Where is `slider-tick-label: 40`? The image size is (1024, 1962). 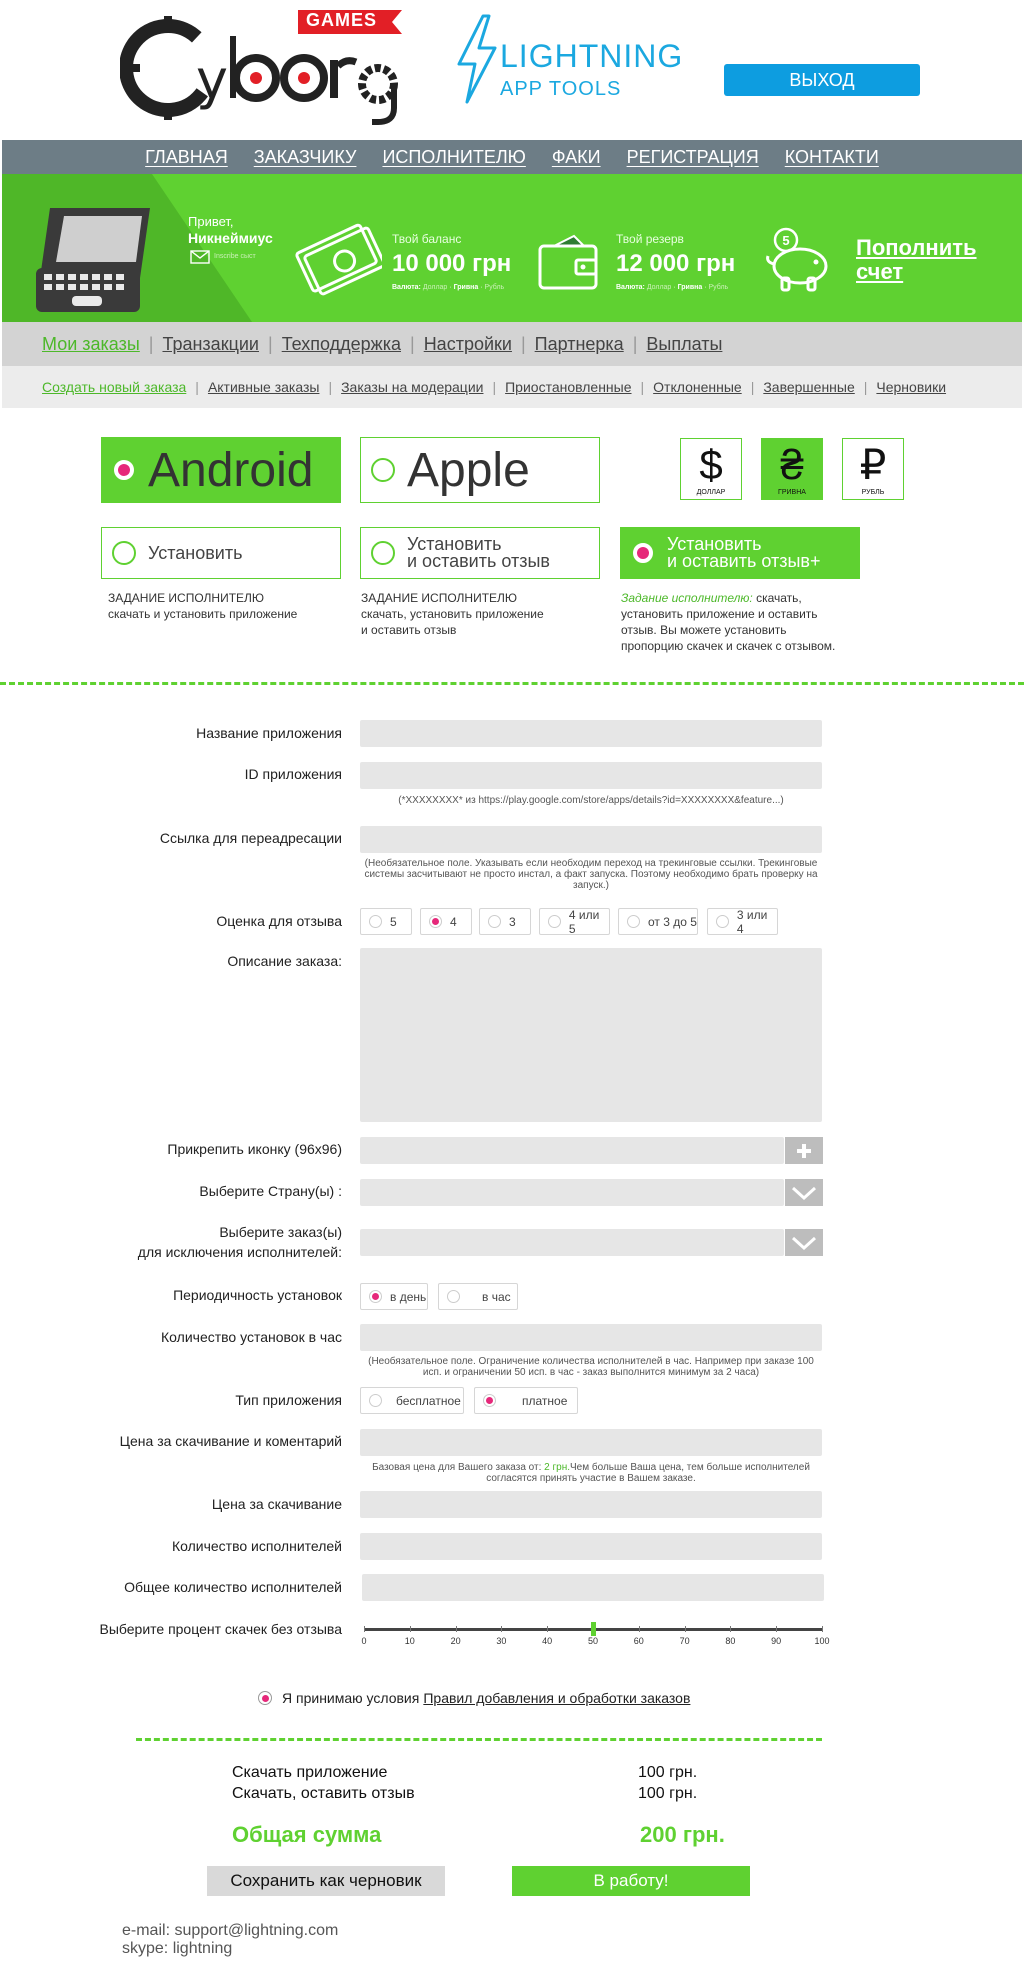
slider-tick-label: 40 is located at coordinates (547, 1641).